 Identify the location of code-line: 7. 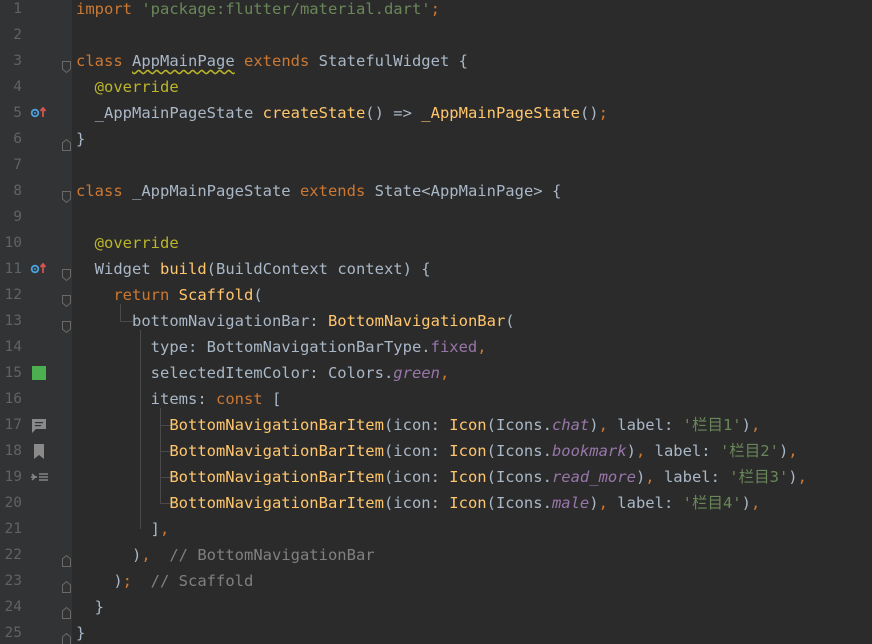
(436, 165).